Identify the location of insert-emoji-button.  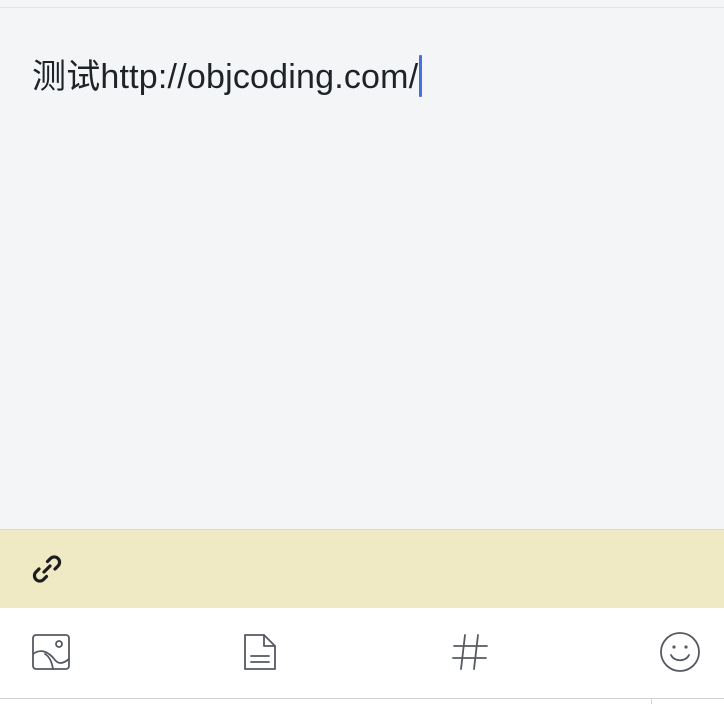
(680, 652).